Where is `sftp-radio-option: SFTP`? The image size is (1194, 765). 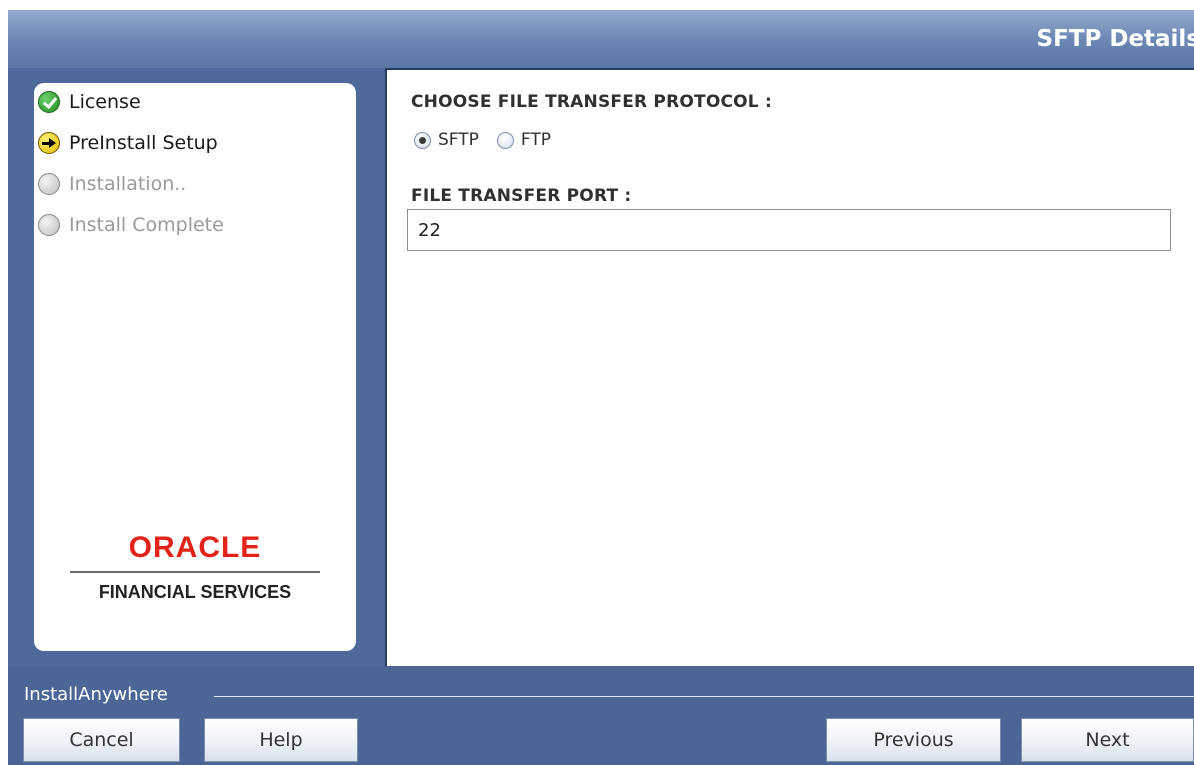
sftp-radio-option: SFTP is located at coordinates (446, 140).